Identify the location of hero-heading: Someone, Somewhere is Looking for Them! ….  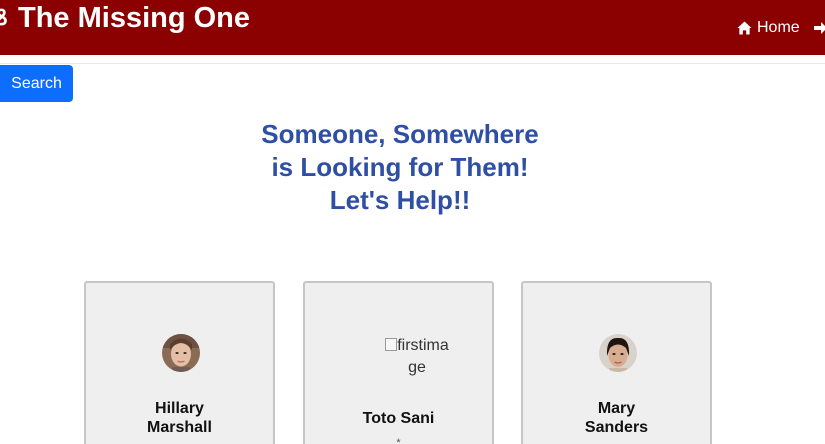
(400, 167).